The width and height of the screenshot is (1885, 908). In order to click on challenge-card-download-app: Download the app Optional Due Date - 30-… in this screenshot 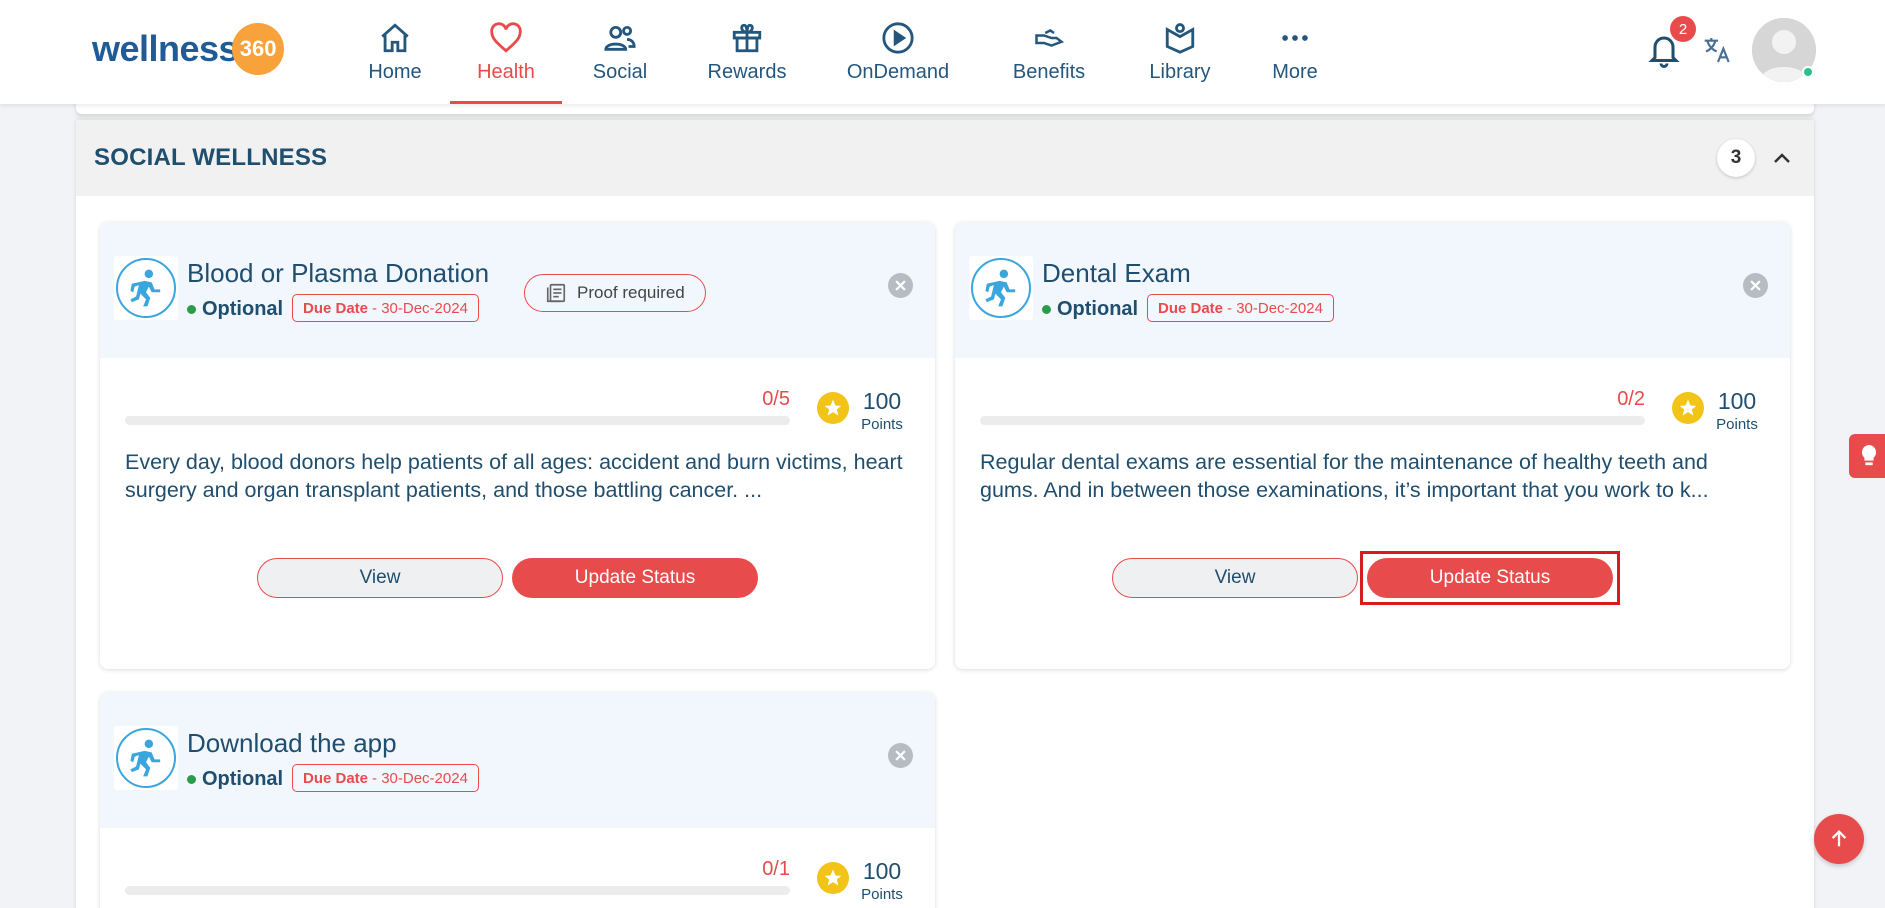, I will do `click(517, 800)`.